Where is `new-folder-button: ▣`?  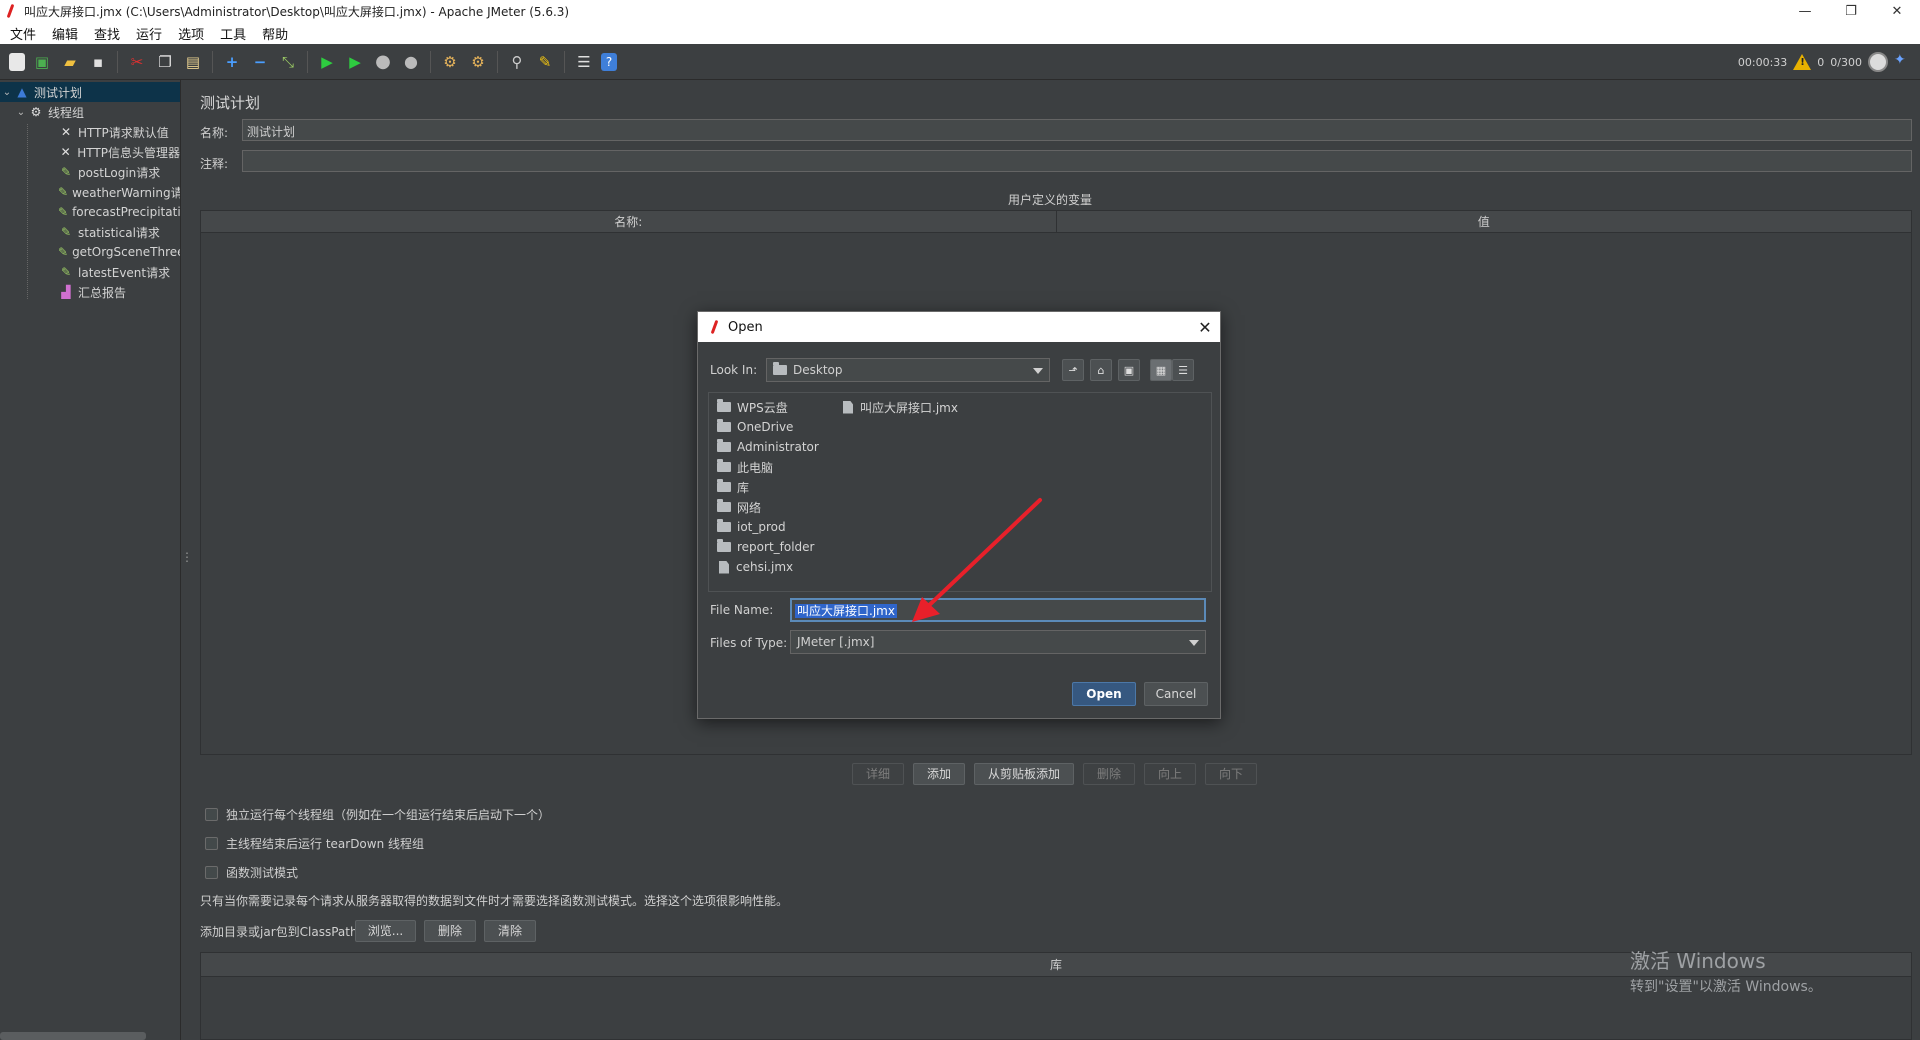 new-folder-button: ▣ is located at coordinates (1129, 370).